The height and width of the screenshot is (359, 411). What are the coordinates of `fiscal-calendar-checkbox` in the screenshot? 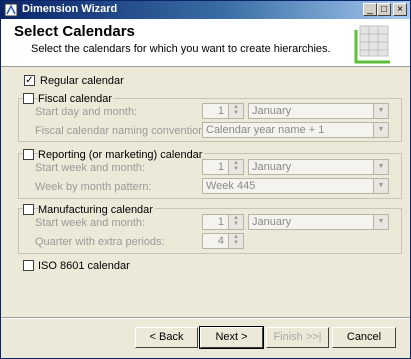 It's located at (28, 98).